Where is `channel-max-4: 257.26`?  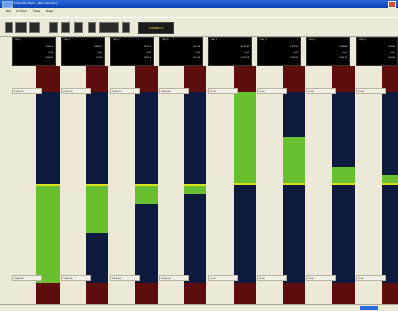 channel-max-4: 257.26 is located at coordinates (196, 58).